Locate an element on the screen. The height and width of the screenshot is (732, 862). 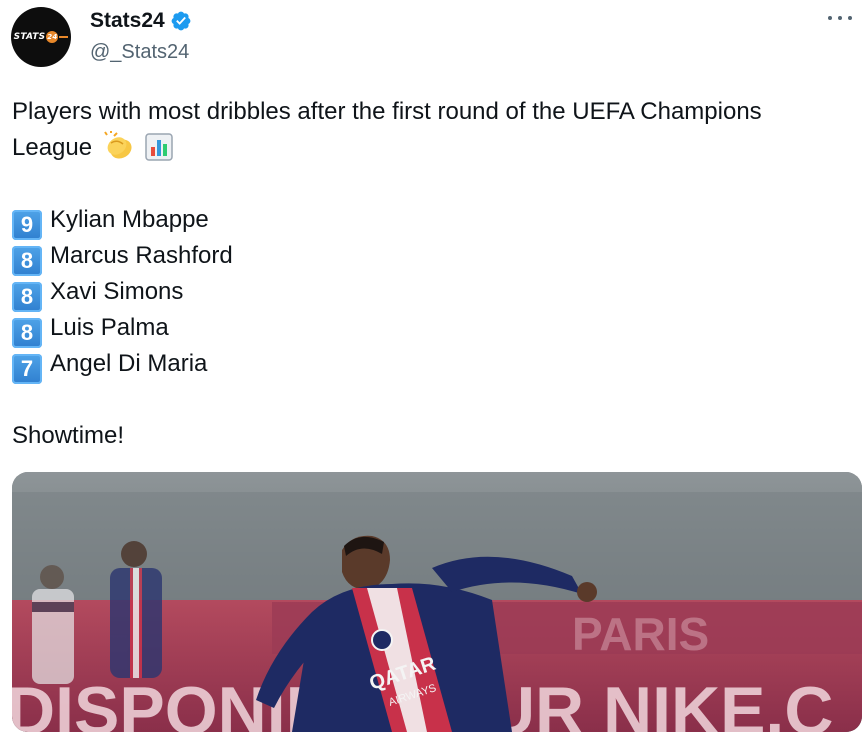
stats24-logo: STATS 24 is located at coordinates (41, 37).